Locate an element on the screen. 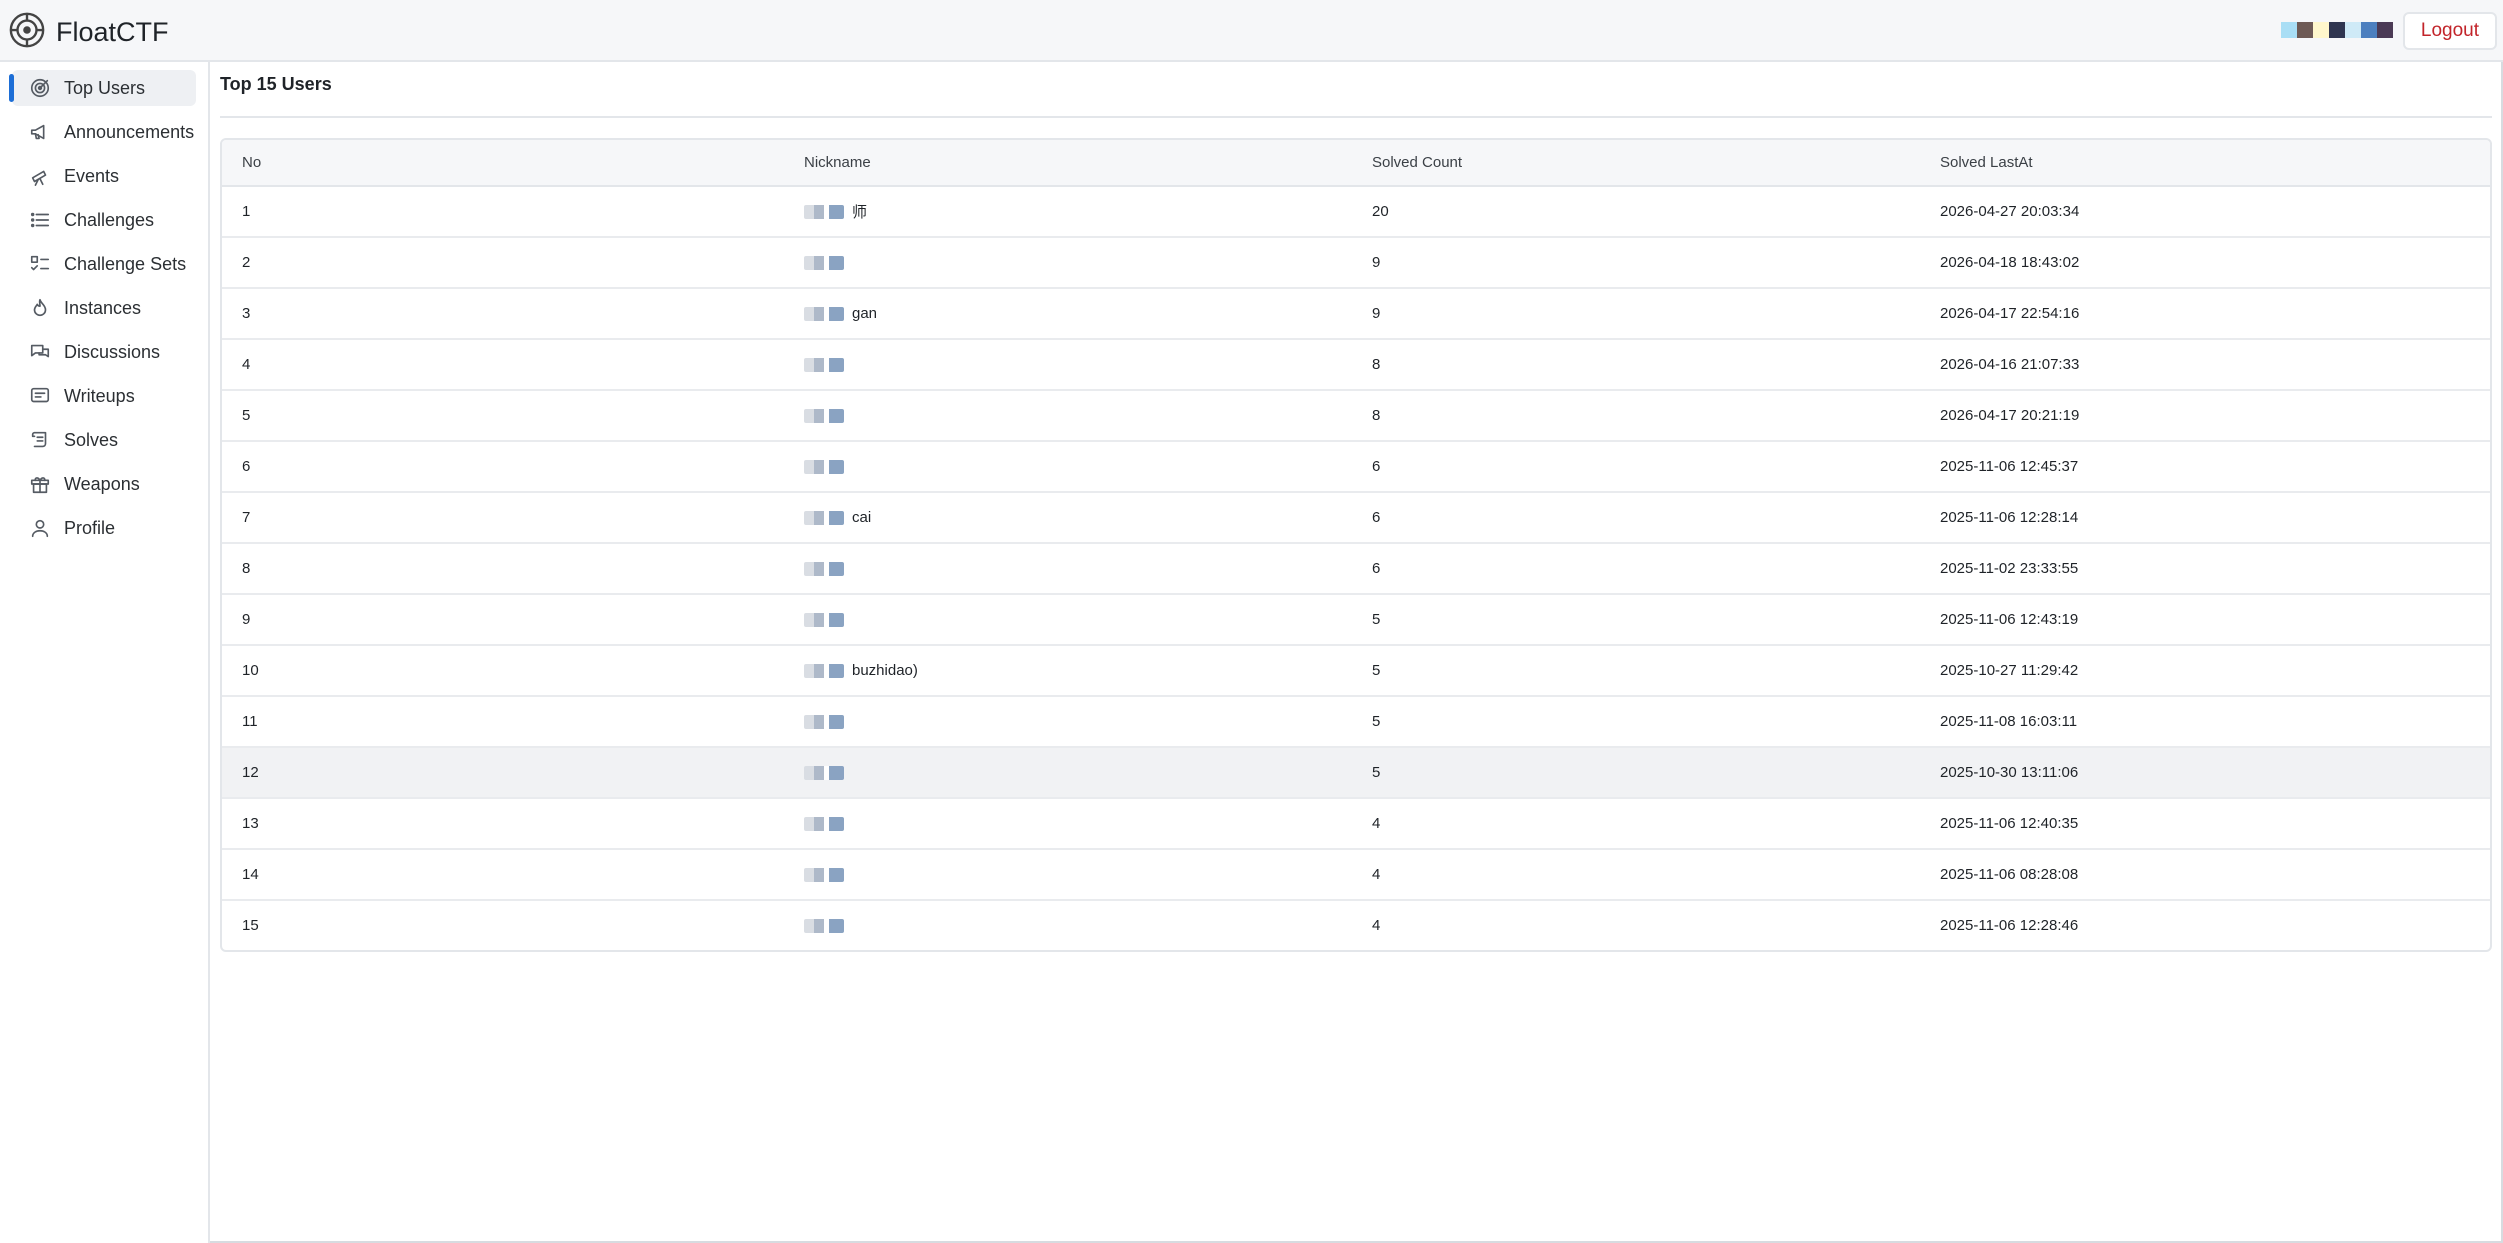  cell-solved-lastat: 2026-04-27 20:03:34 is located at coordinates (2205, 212).